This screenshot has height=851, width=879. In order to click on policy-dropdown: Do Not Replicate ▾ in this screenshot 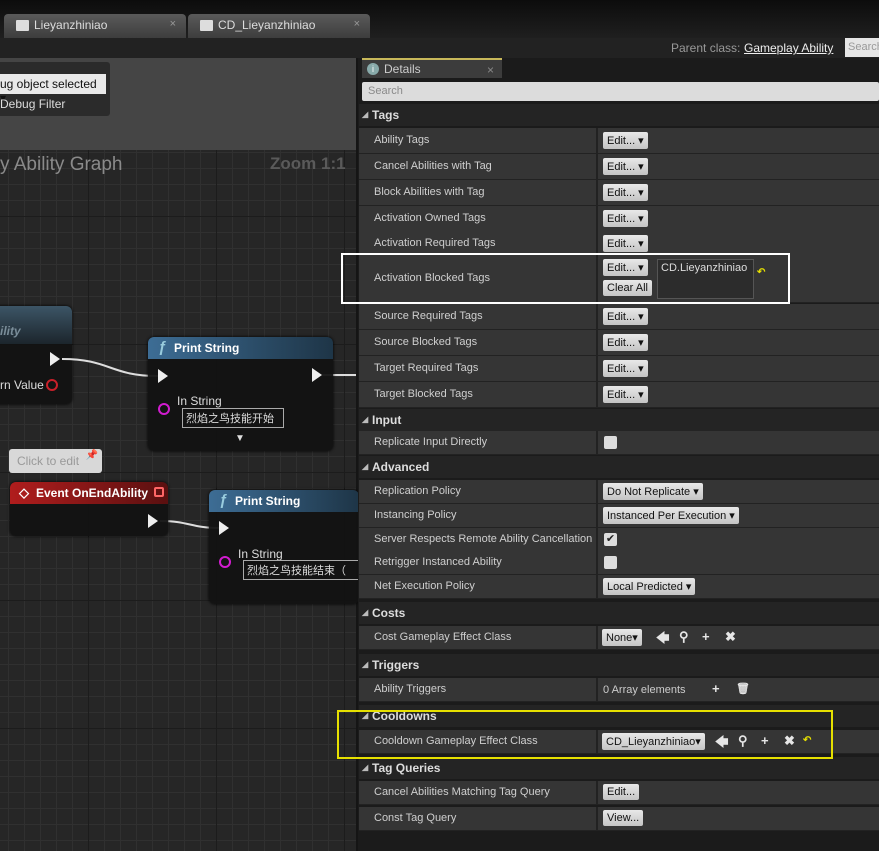, I will do `click(653, 491)`.